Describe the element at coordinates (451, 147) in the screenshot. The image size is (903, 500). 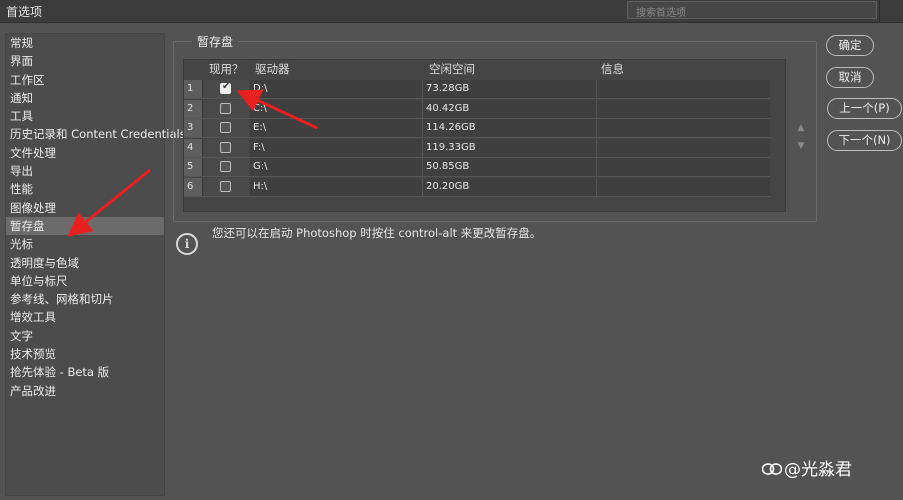
I see `free-space-cell: 119.33GB` at that location.